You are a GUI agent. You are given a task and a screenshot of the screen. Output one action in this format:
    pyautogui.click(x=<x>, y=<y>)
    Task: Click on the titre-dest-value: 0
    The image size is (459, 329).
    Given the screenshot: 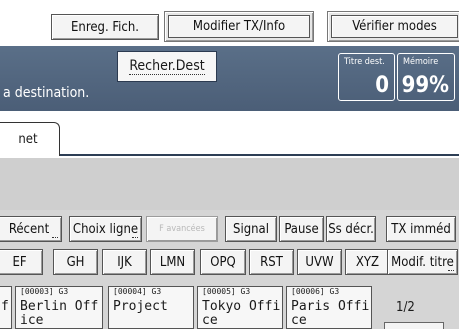 What is the action you would take?
    pyautogui.click(x=382, y=85)
    